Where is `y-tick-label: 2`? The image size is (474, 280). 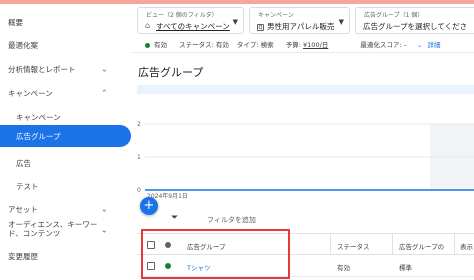
y-tick-label: 2 is located at coordinates (139, 124).